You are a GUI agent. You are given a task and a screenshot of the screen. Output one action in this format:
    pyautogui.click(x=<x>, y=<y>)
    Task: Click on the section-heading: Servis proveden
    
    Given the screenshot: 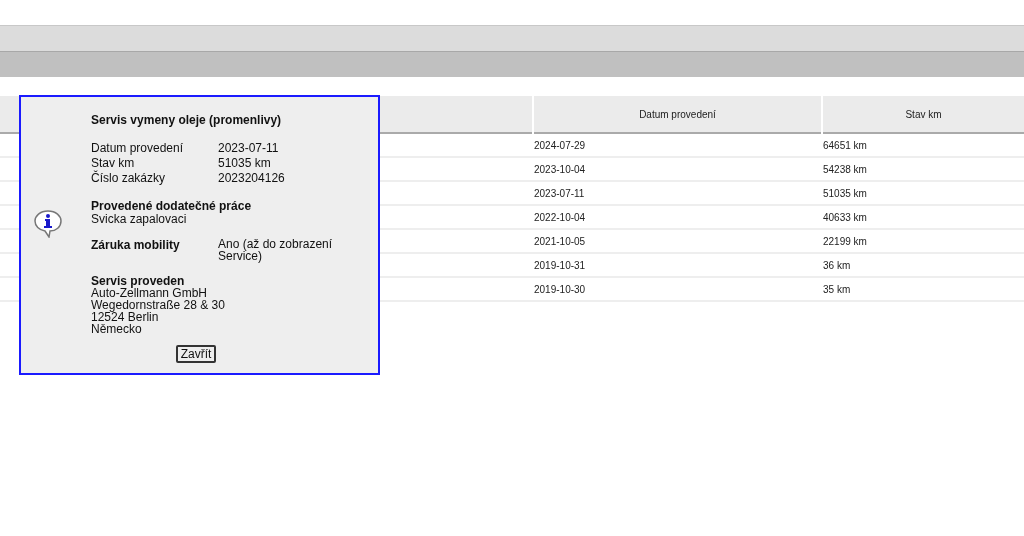 What is the action you would take?
    pyautogui.click(x=138, y=281)
    